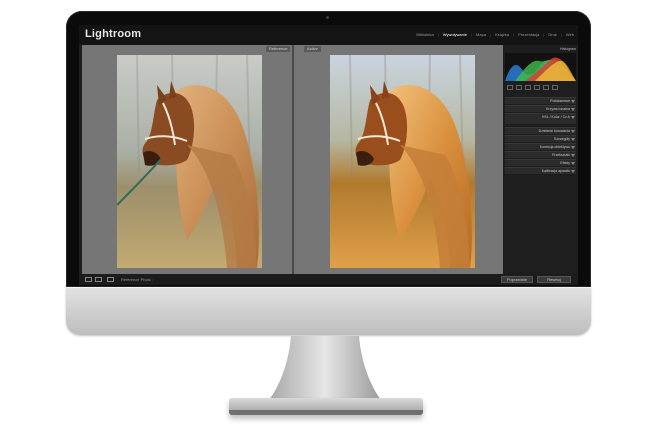  Describe the element at coordinates (537, 87) in the screenshot. I see `graduated-filter-icon` at that location.